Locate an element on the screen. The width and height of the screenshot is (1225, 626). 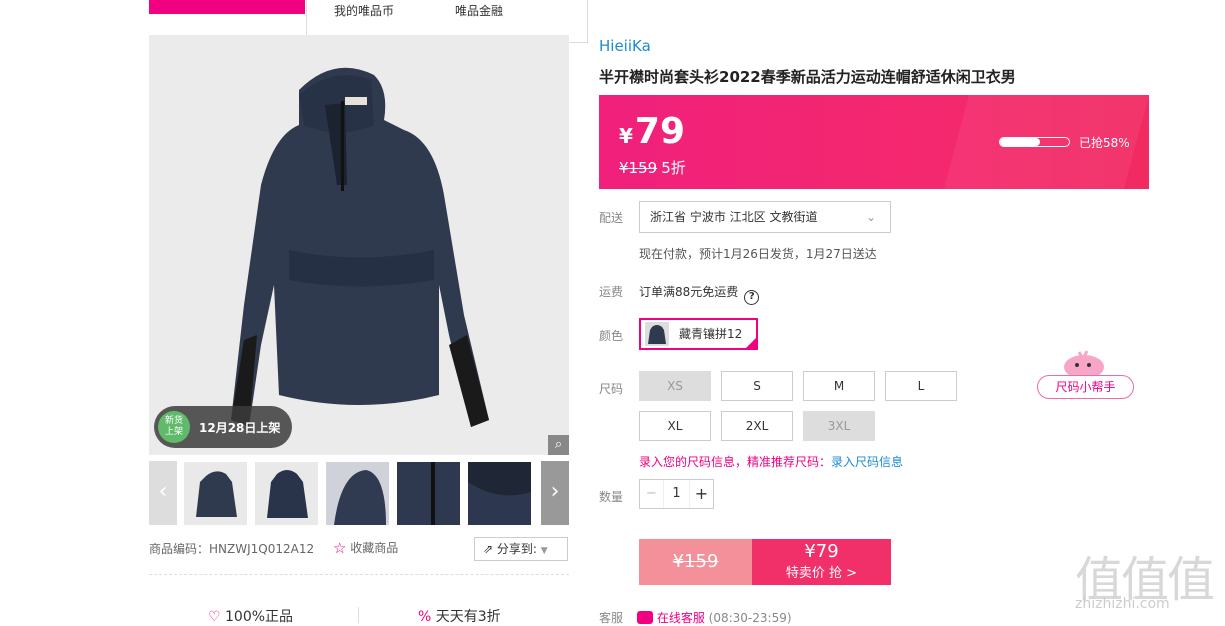
color-label: 颜色 is located at coordinates (611, 336).